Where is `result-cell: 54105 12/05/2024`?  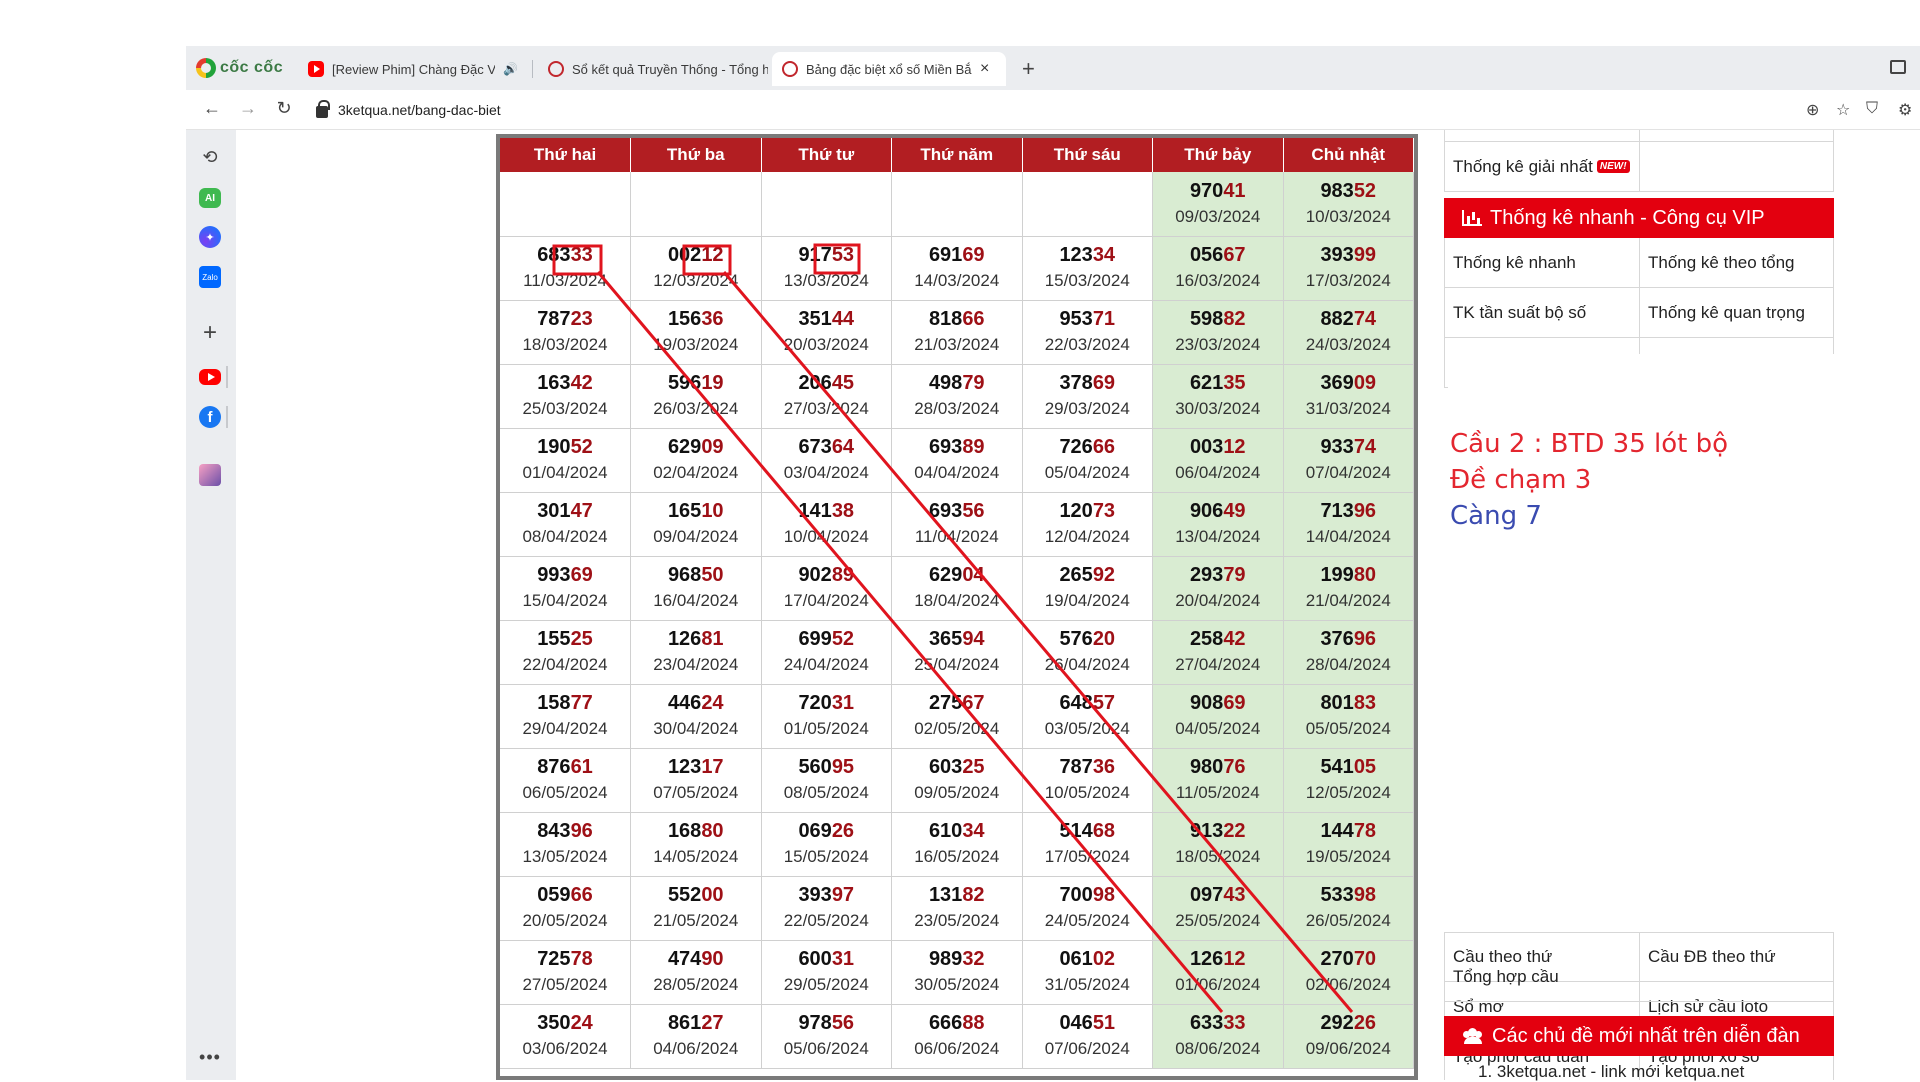
result-cell: 54105 12/05/2024 is located at coordinates (1348, 780).